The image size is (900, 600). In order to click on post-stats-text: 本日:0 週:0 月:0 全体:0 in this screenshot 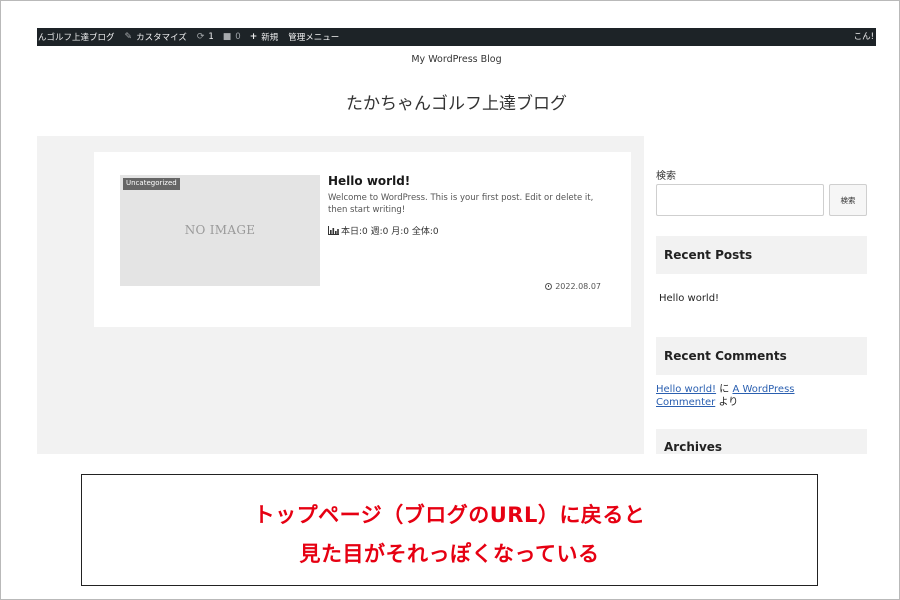, I will do `click(390, 232)`.